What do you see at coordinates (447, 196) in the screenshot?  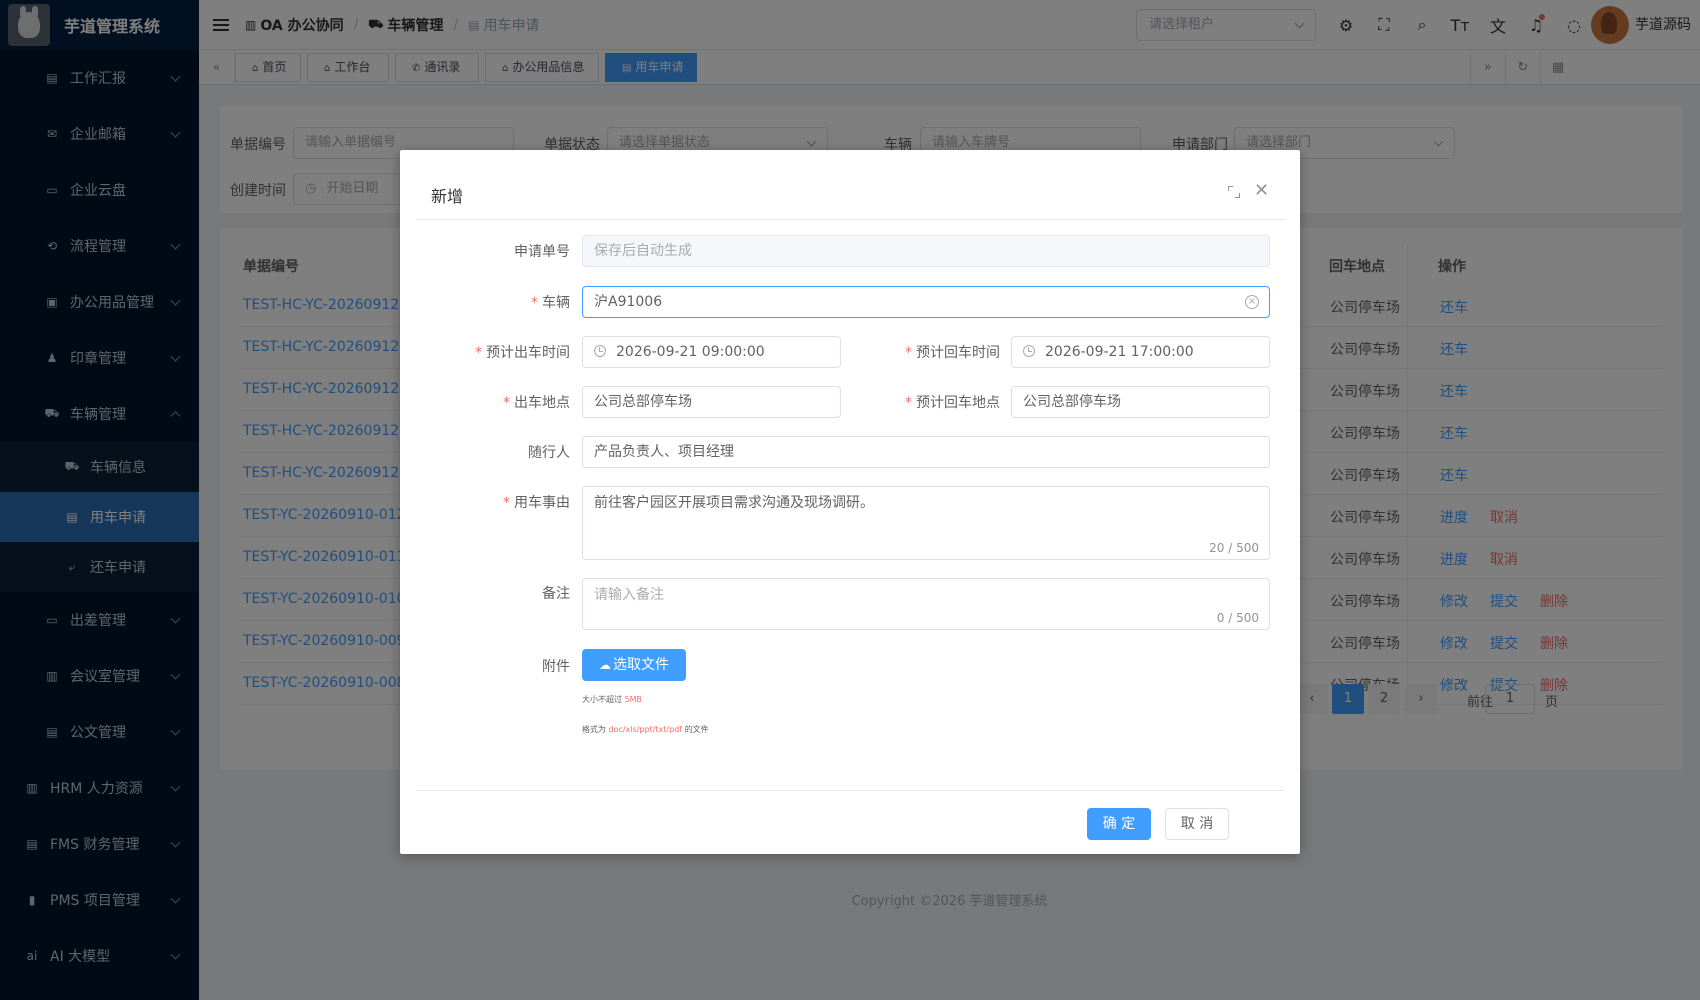 I see `dialog-title: 新增` at bounding box center [447, 196].